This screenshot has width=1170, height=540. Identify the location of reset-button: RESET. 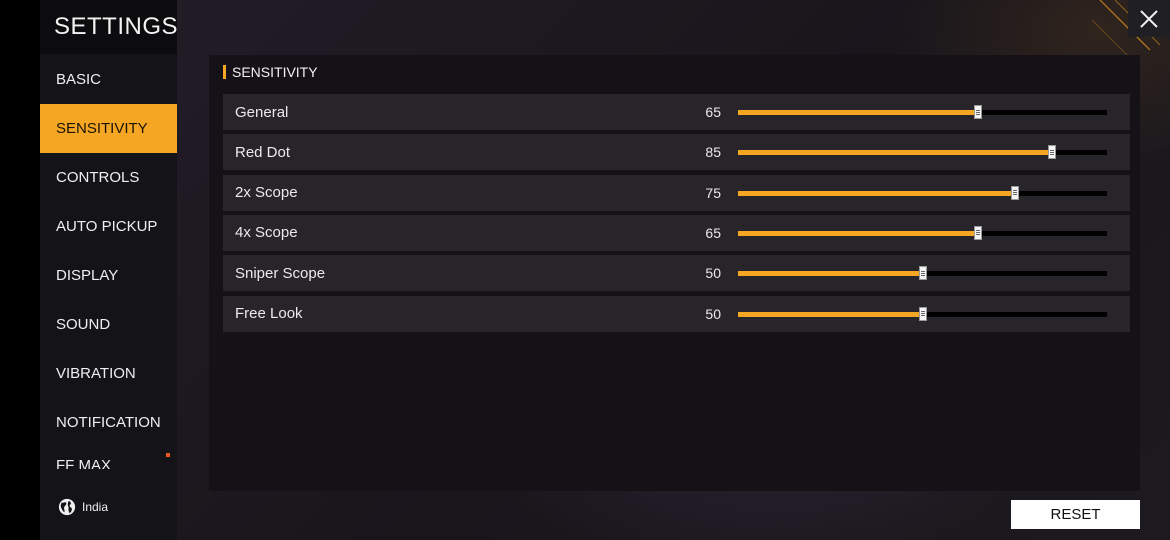
(1075, 514).